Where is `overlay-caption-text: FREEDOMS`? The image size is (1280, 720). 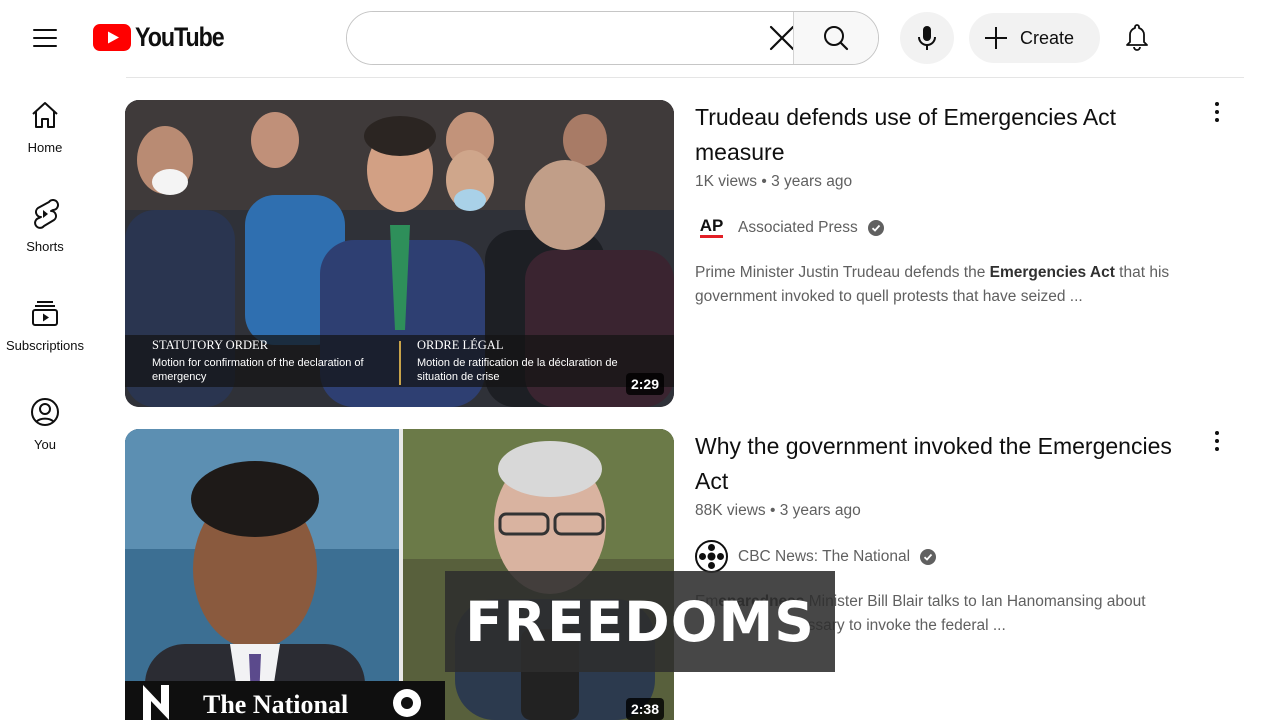
overlay-caption-text: FREEDOMS is located at coordinates (640, 621).